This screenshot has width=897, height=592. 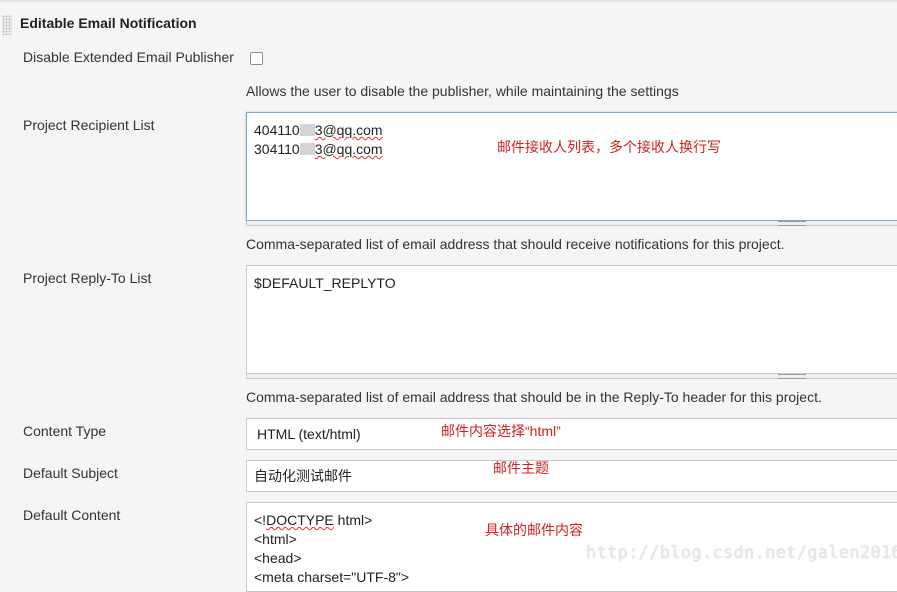 I want to click on annotation-recipients: 邮件接收人列表，多个接收人换行写, so click(x=609, y=147).